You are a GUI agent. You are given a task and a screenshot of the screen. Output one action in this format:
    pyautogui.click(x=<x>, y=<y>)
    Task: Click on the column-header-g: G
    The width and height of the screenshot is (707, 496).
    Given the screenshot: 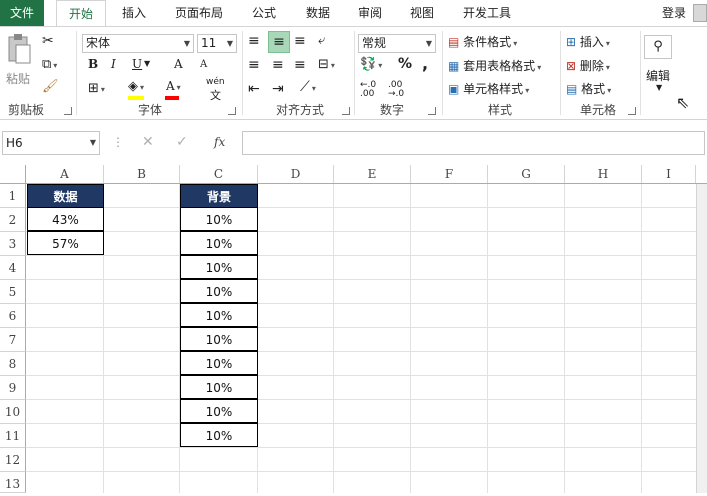 What is the action you would take?
    pyautogui.click(x=526, y=174)
    